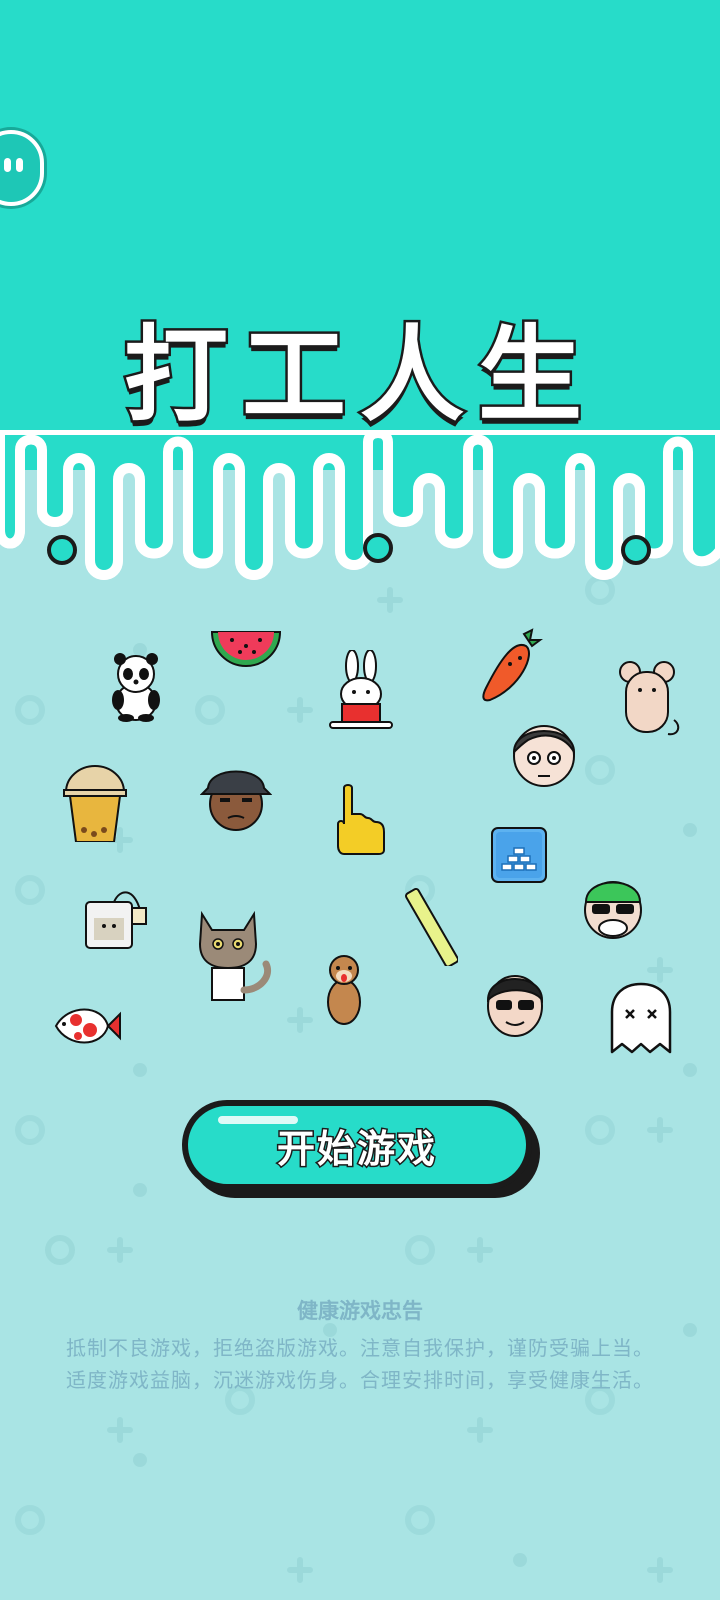 Image resolution: width=720 pixels, height=1600 pixels. I want to click on pointing-hand-icon, so click(361, 819).